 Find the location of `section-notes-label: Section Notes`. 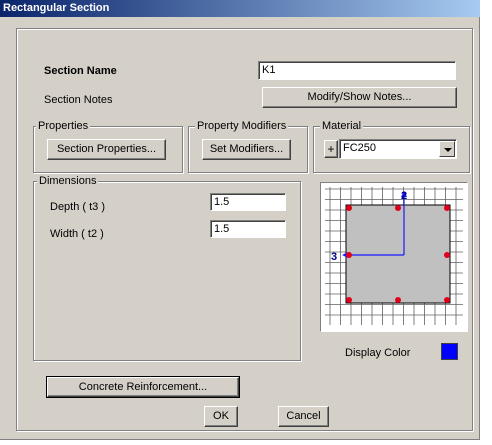

section-notes-label: Section Notes is located at coordinates (78, 100).